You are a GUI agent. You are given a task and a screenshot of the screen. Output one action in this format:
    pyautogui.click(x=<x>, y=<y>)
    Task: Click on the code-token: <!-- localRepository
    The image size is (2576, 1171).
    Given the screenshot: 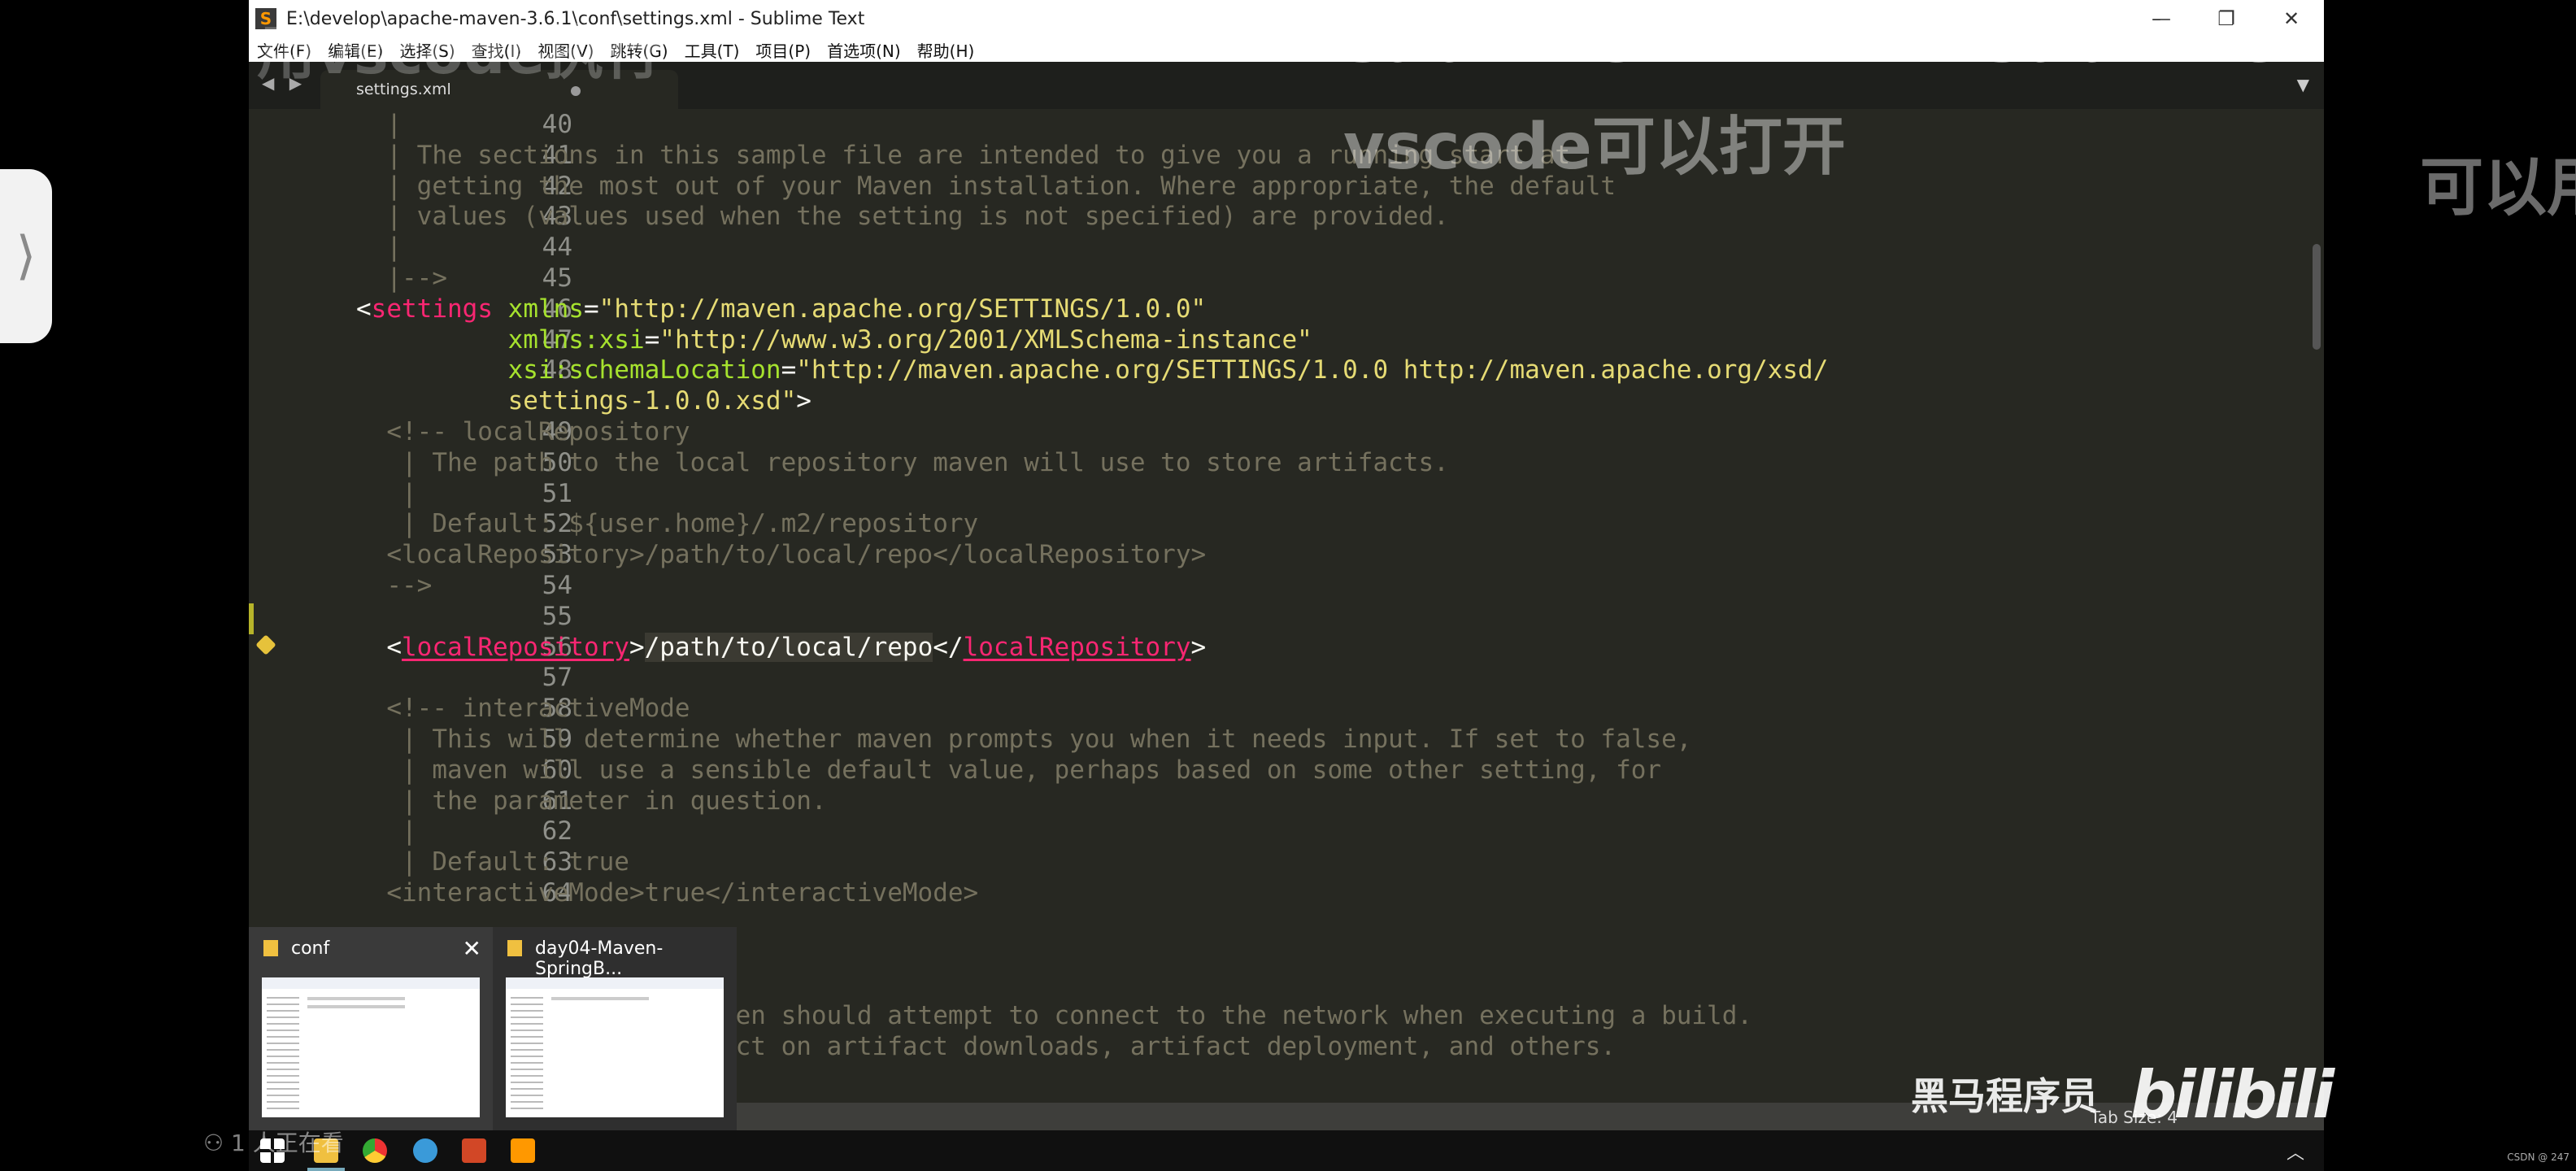 What is the action you would take?
    pyautogui.click(x=523, y=432)
    